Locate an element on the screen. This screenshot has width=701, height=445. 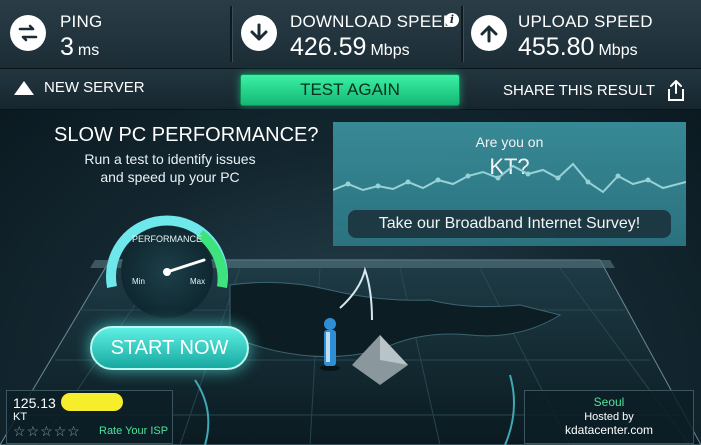
download-arrow-icon is located at coordinates (259, 33).